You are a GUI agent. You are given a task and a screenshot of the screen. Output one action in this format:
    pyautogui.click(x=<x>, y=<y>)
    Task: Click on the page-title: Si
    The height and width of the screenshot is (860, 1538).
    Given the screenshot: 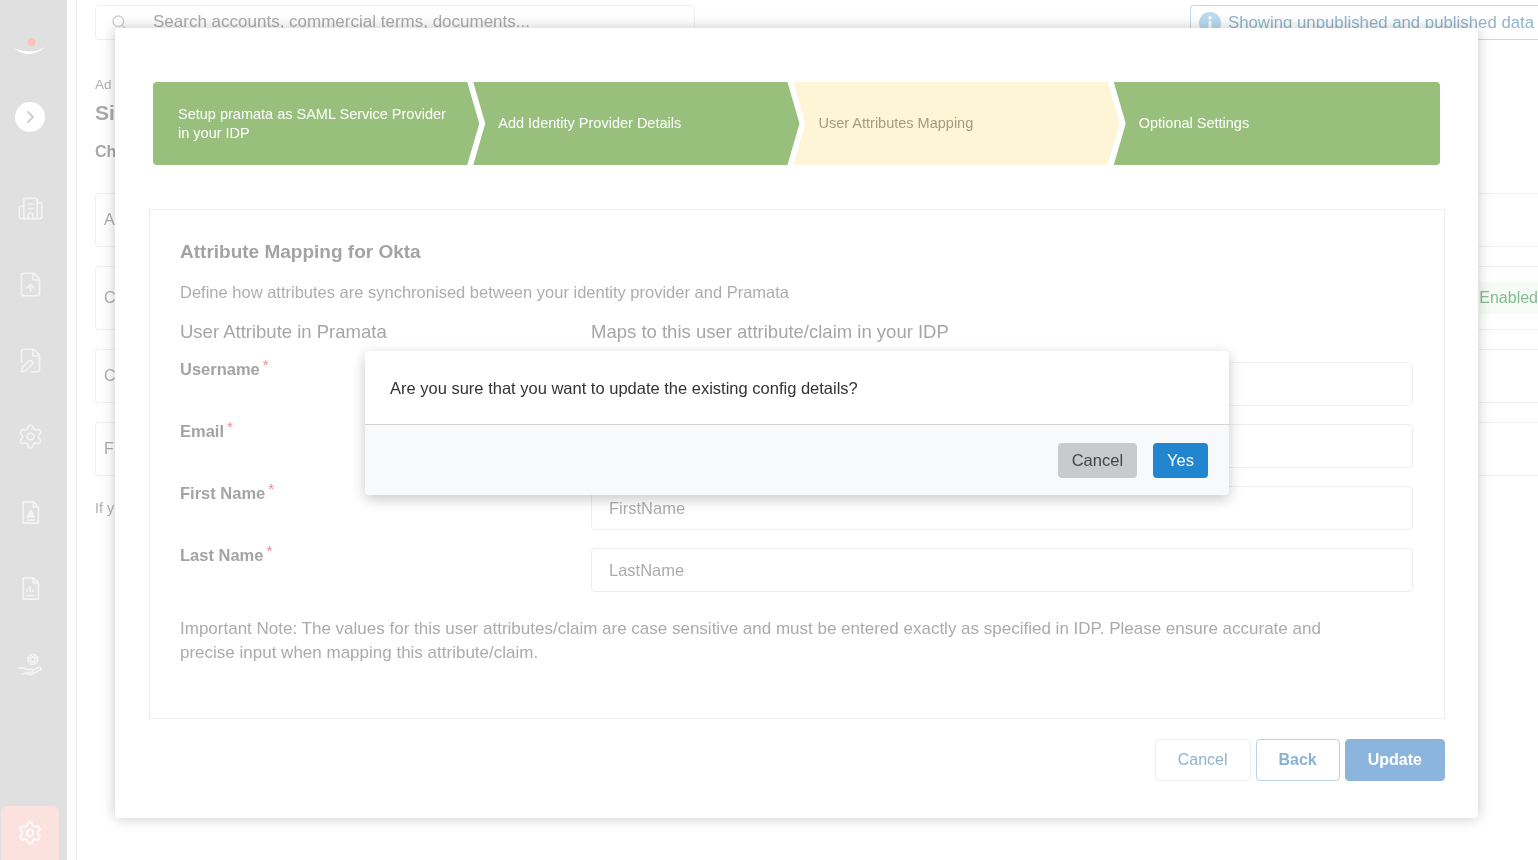 What is the action you would take?
    pyautogui.click(x=105, y=113)
    